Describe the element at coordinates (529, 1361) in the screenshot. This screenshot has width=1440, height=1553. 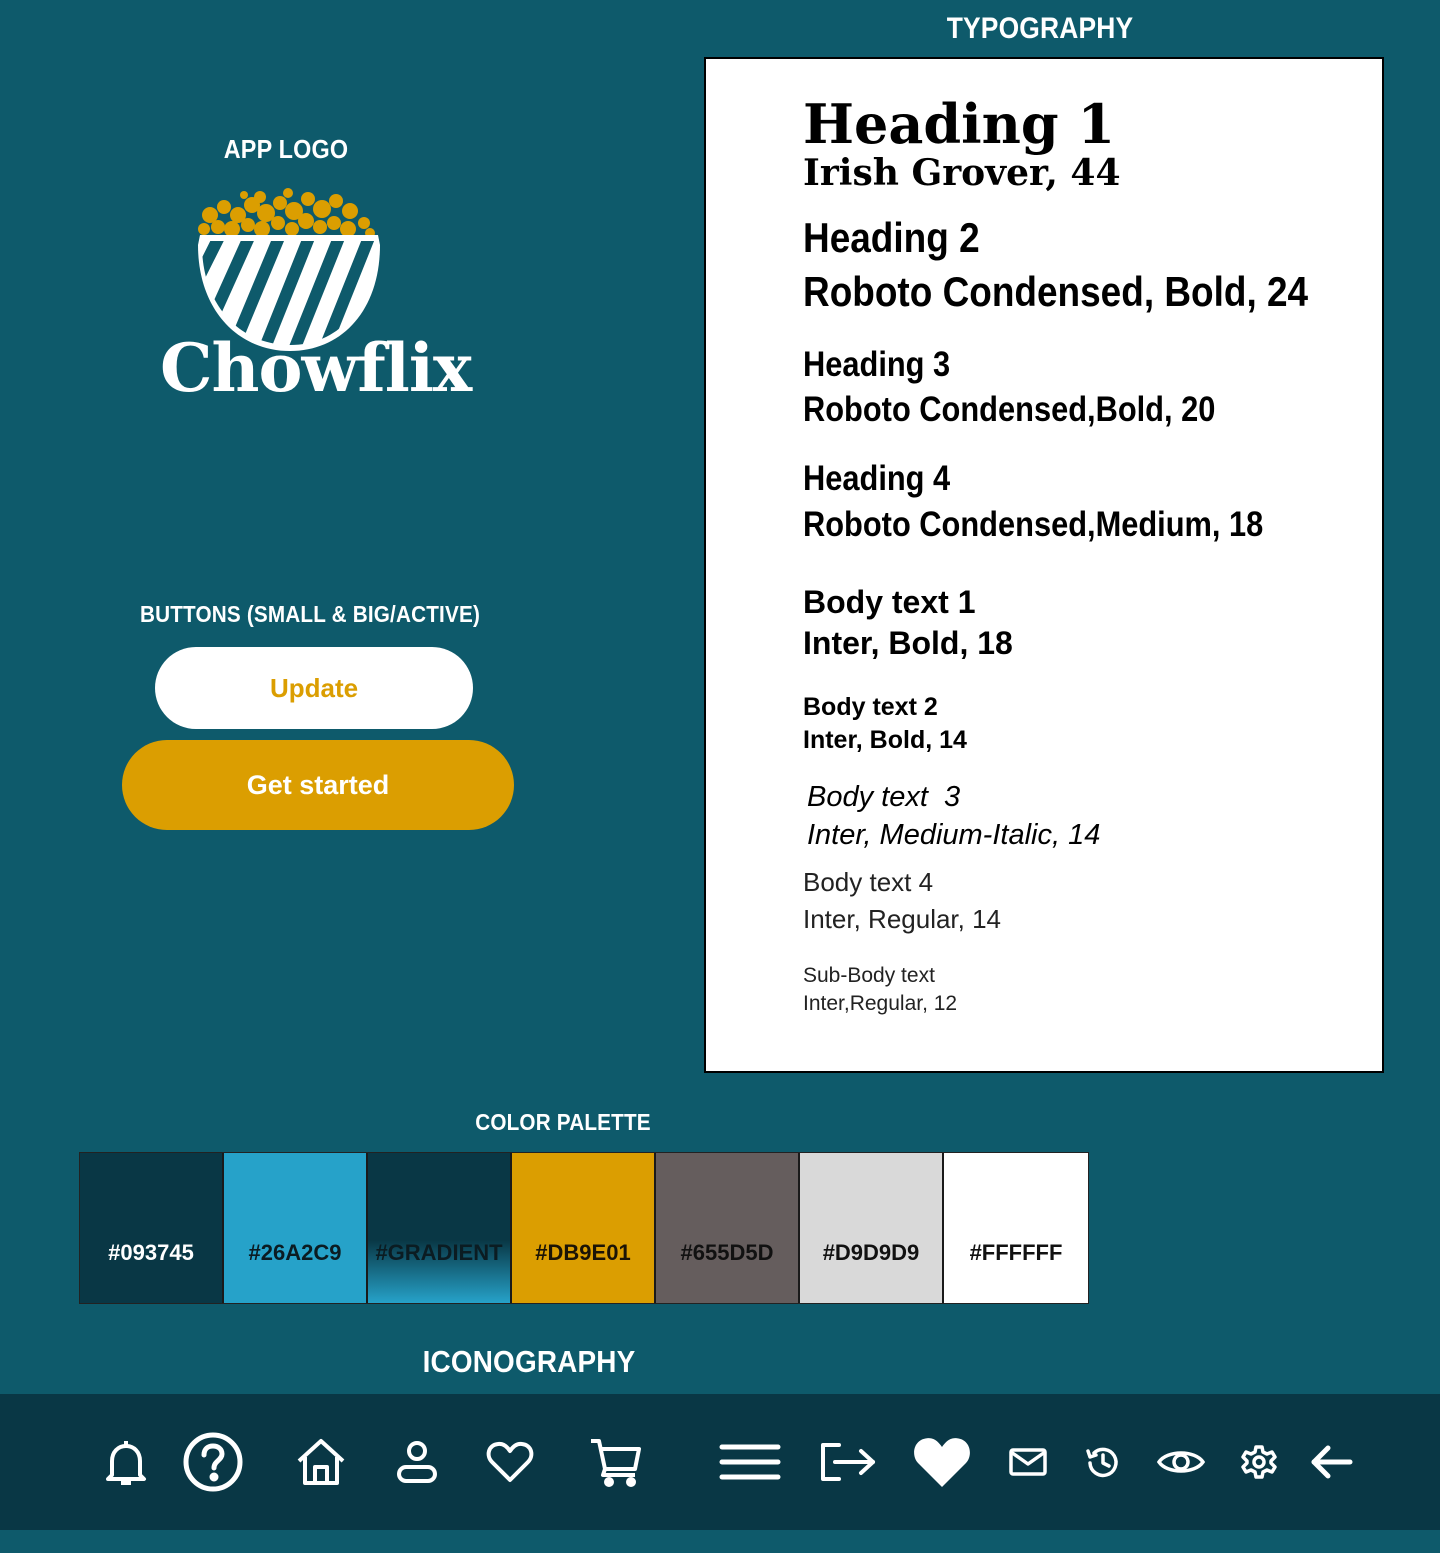
I see `iconography-section-title: ICONOGRAPHY` at that location.